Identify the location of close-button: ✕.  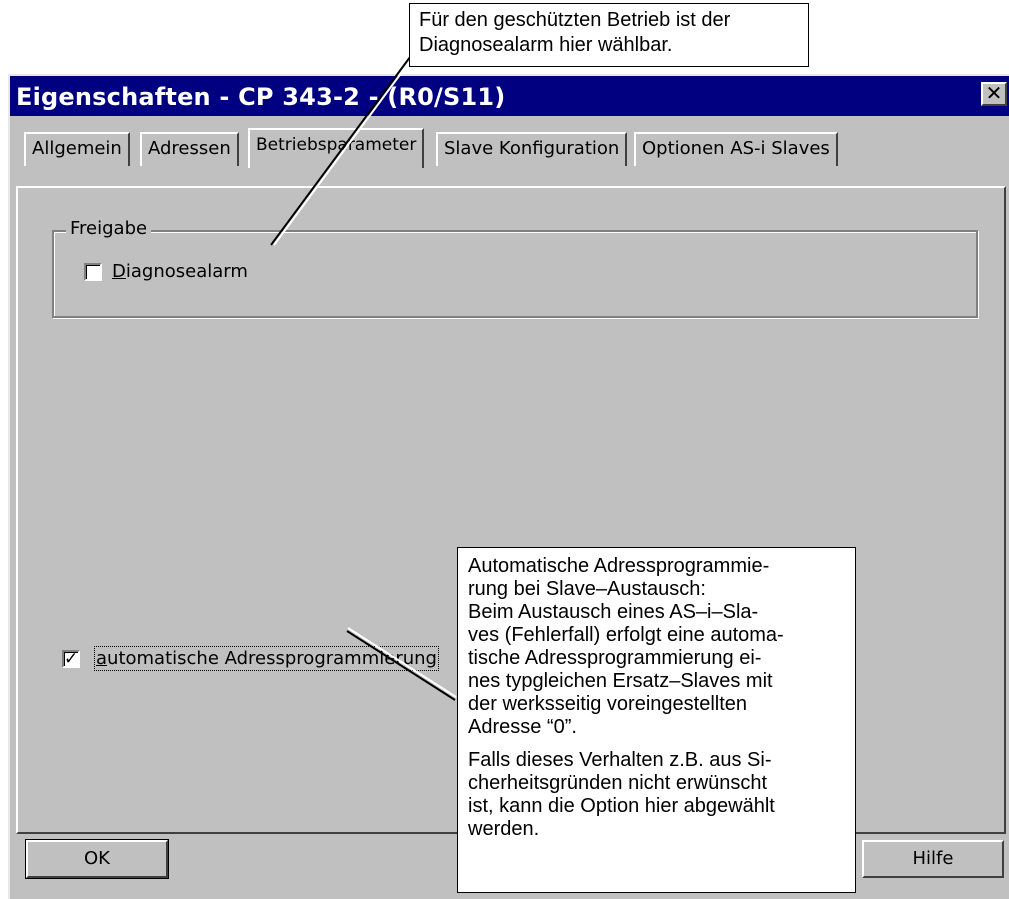
(994, 94).